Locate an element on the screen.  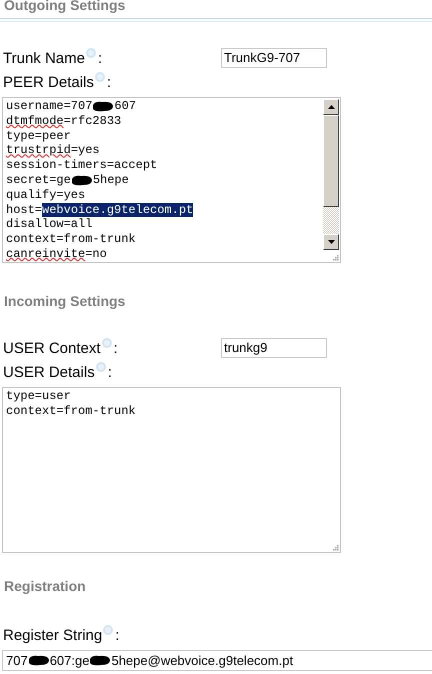
line-text: host= is located at coordinates (24, 210).